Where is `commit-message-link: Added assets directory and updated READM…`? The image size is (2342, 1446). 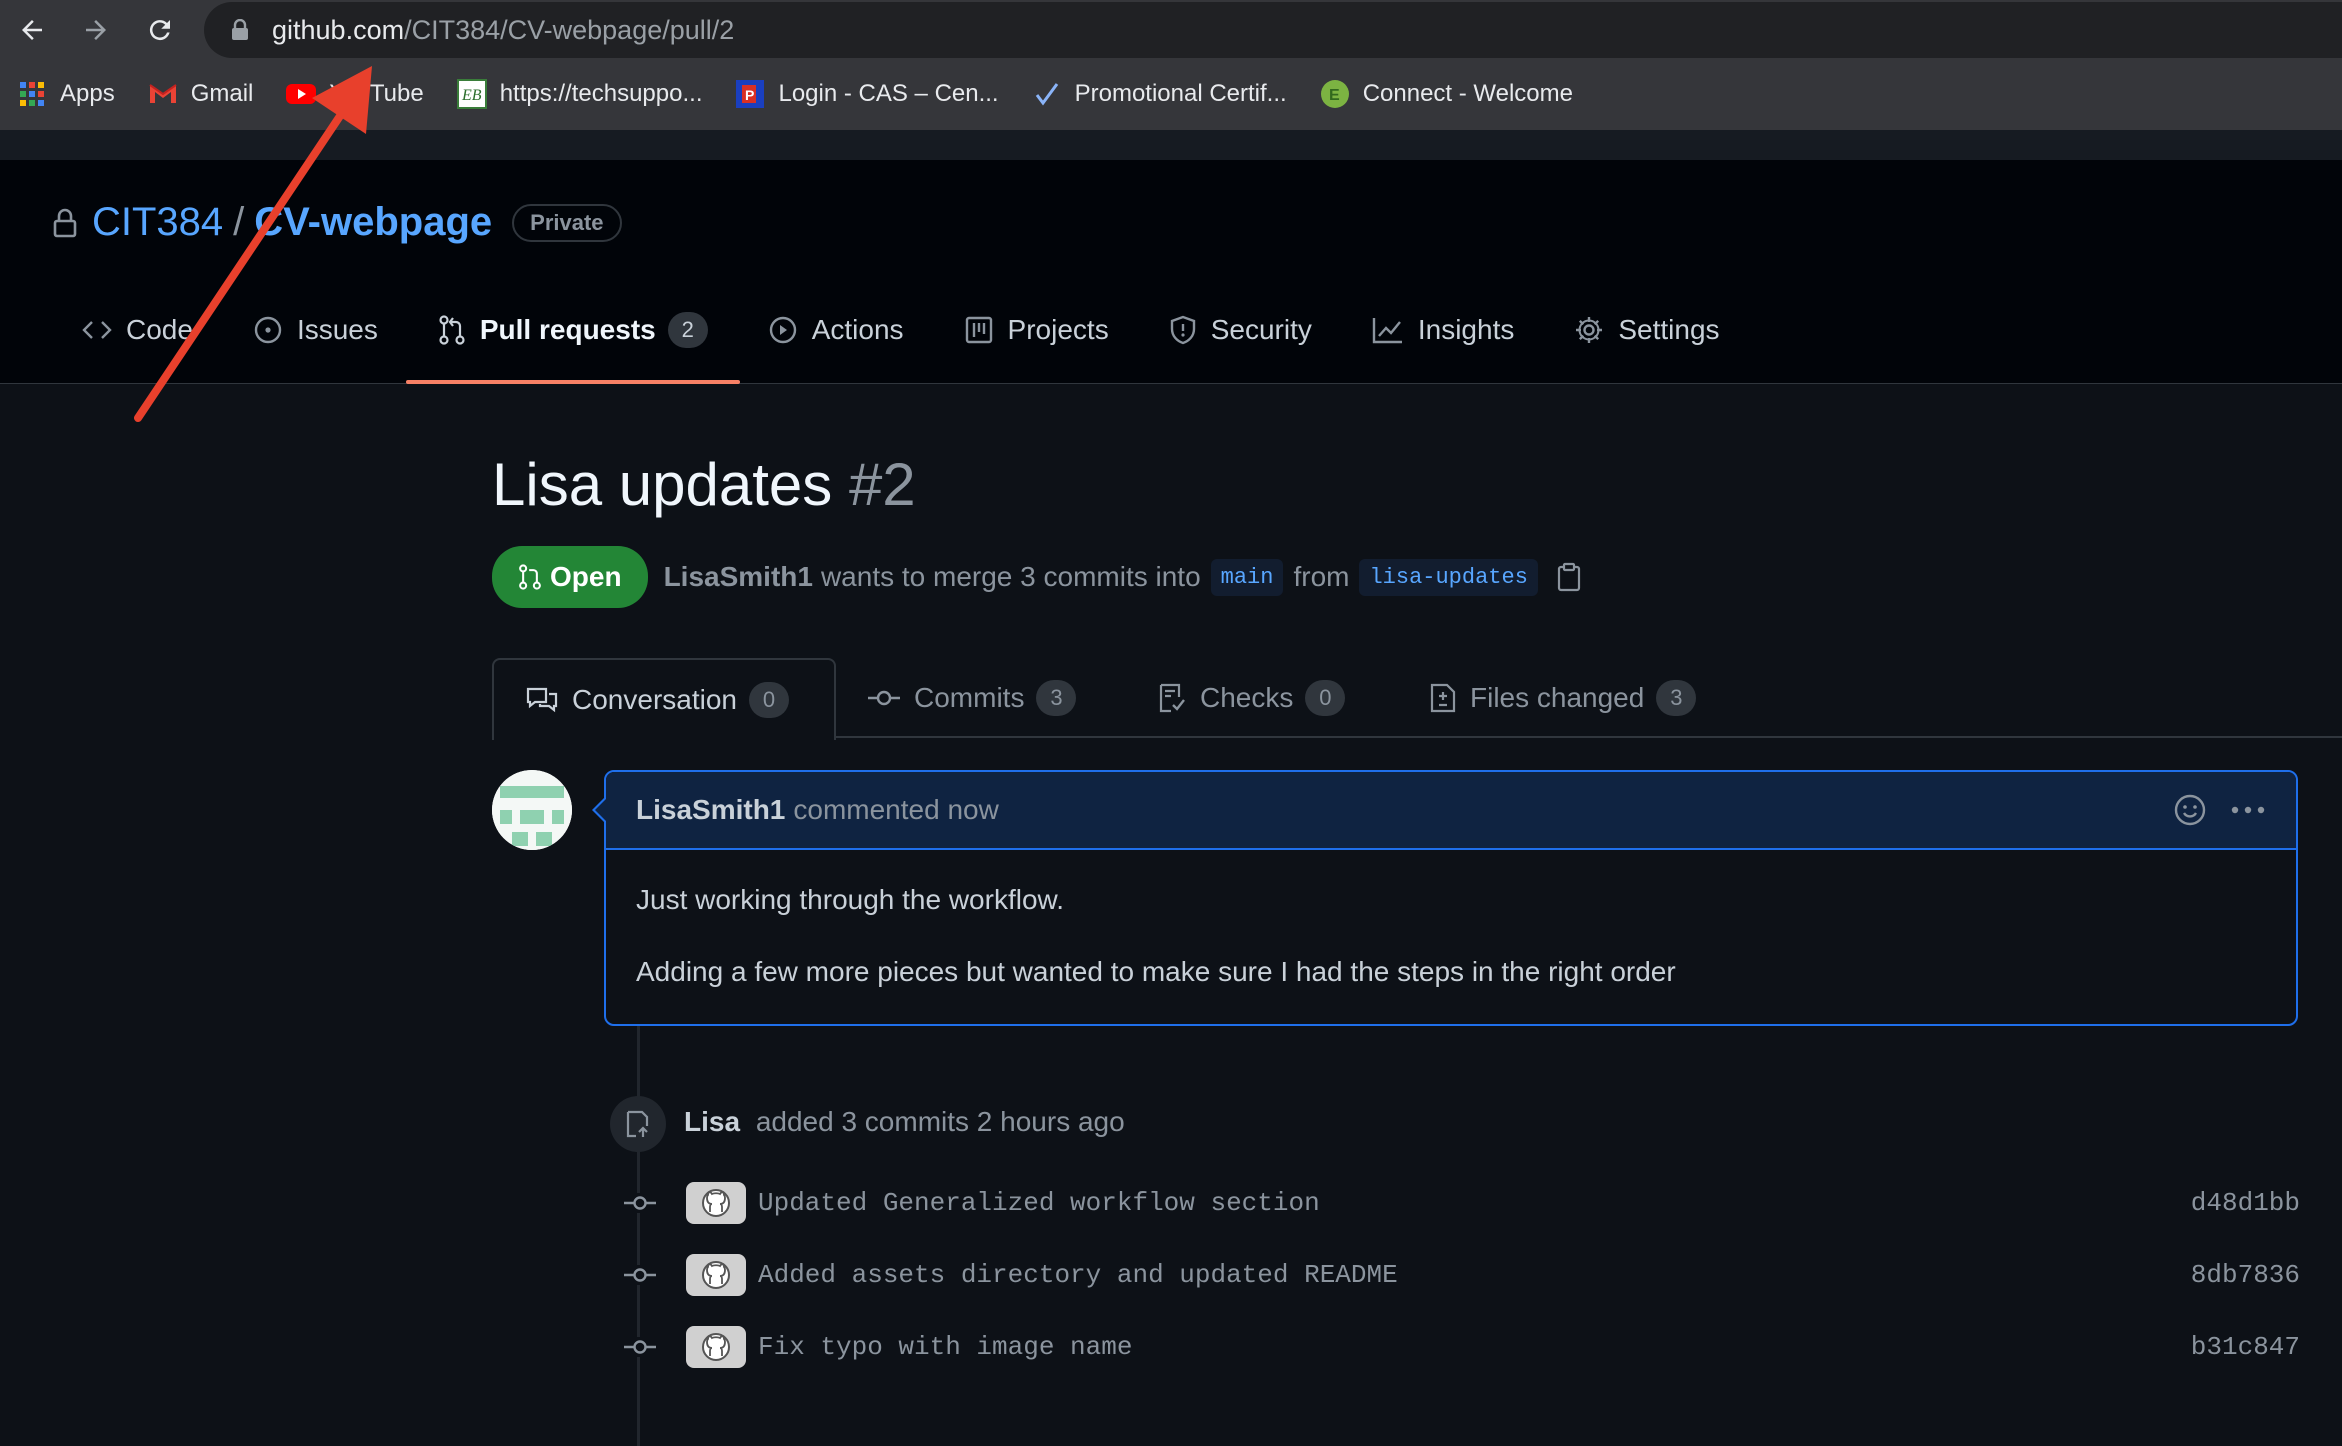 commit-message-link: Added assets directory and updated READM… is located at coordinates (1078, 1275).